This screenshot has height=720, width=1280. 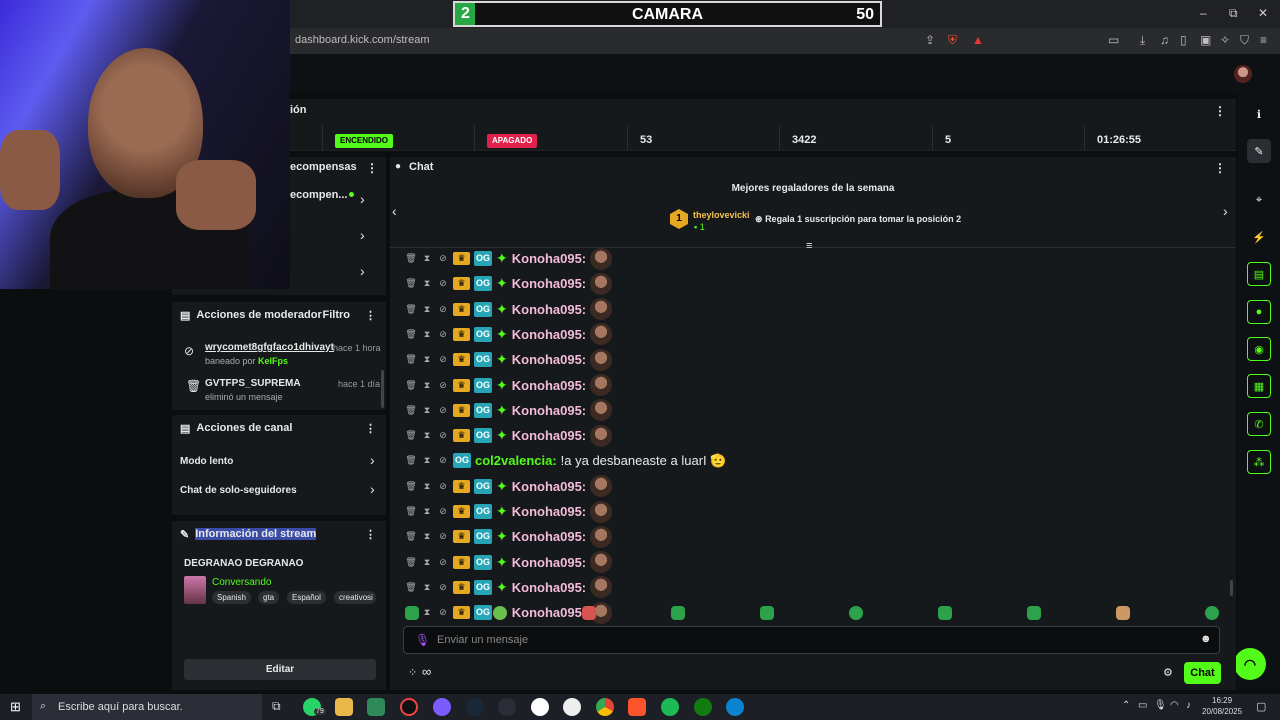 What do you see at coordinates (370, 428) in the screenshot?
I see `channel-actions-menu-icon: ⋮` at bounding box center [370, 428].